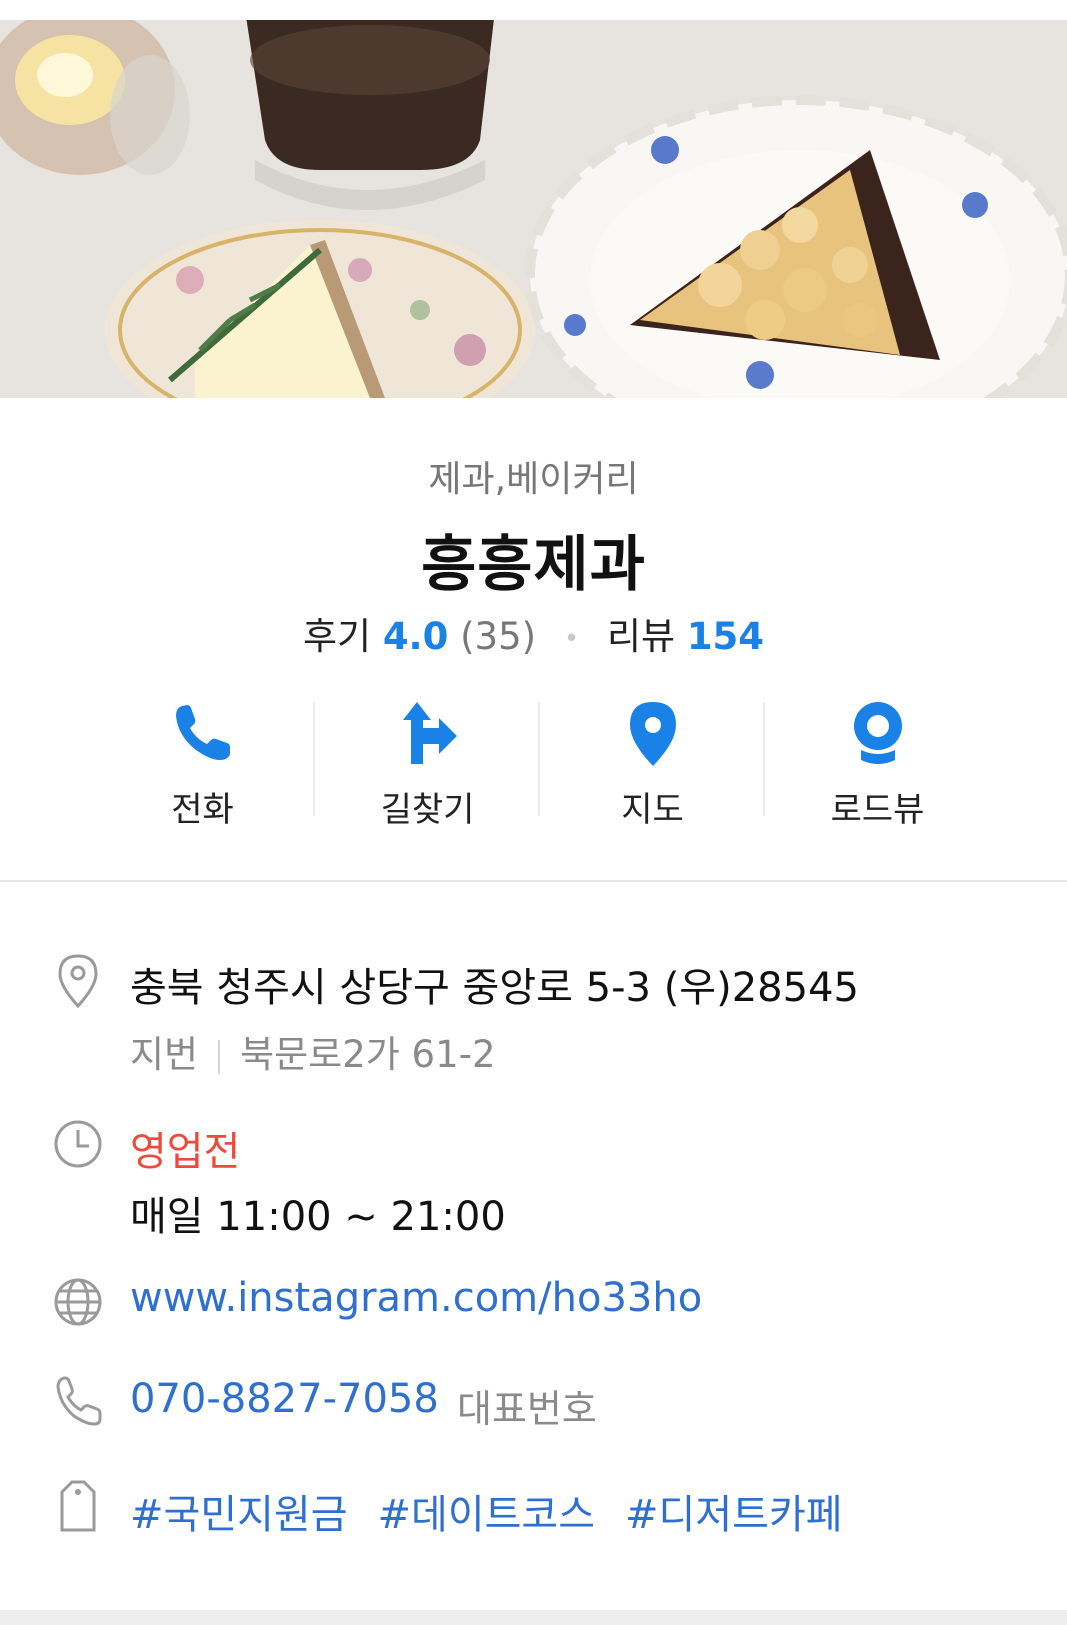  I want to click on tag-list: #국민지원금 #데이트코스 #디저트카페, so click(486, 1511).